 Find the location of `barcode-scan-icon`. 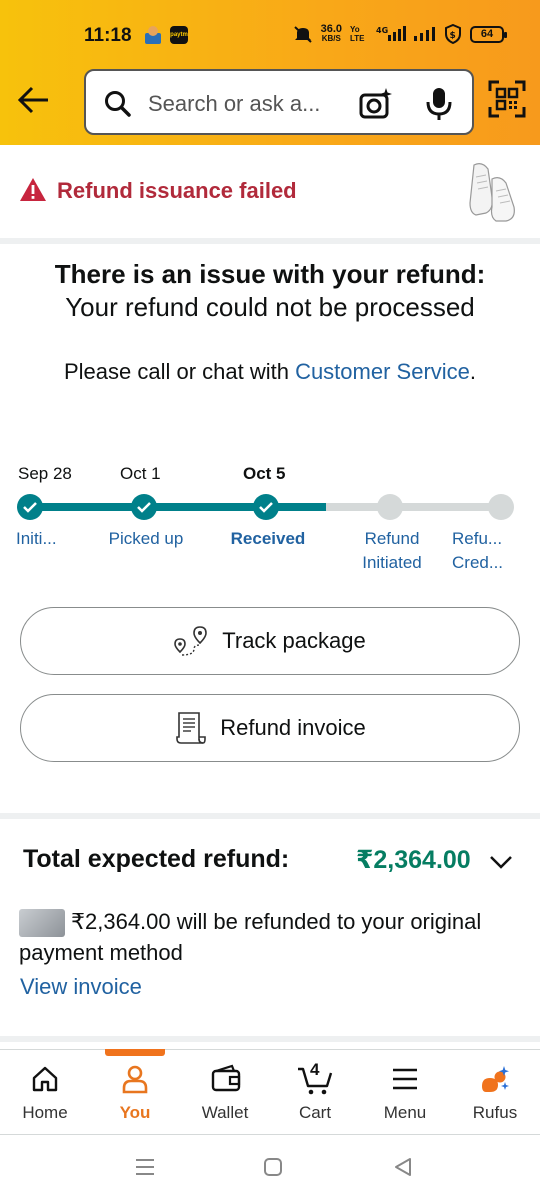

barcode-scan-icon is located at coordinates (507, 99).